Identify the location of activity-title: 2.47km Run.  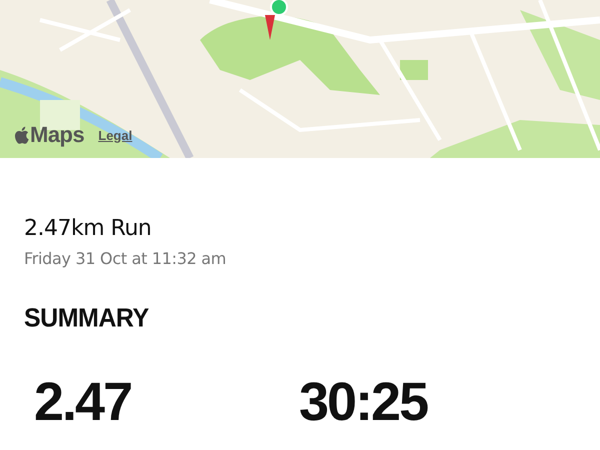
(88, 228).